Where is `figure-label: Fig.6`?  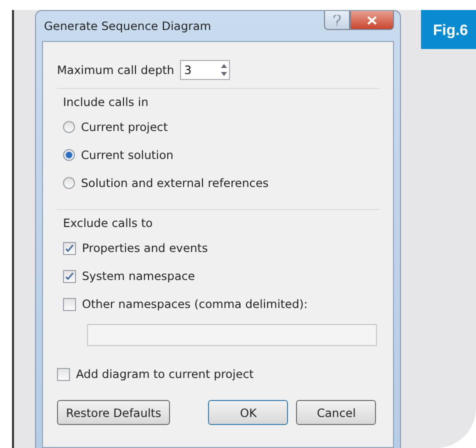 figure-label: Fig.6 is located at coordinates (448, 29).